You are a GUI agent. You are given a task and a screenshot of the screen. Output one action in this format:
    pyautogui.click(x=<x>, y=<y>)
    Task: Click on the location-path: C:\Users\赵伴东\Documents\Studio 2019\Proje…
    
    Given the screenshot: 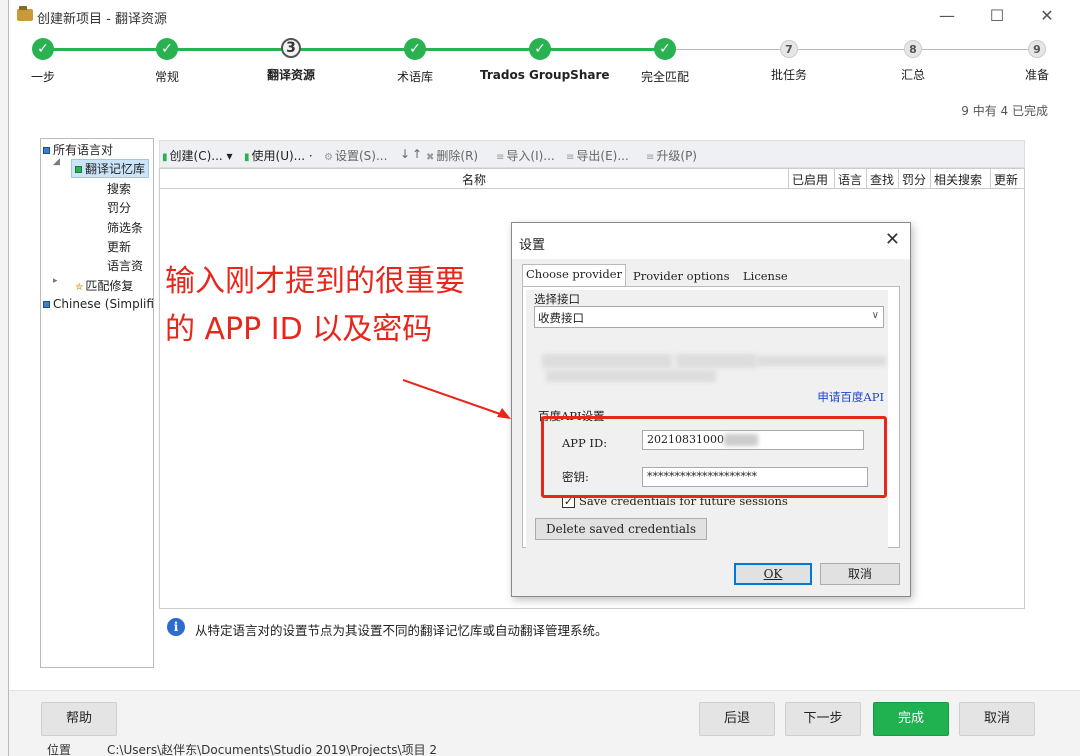 What is the action you would take?
    pyautogui.click(x=272, y=749)
    